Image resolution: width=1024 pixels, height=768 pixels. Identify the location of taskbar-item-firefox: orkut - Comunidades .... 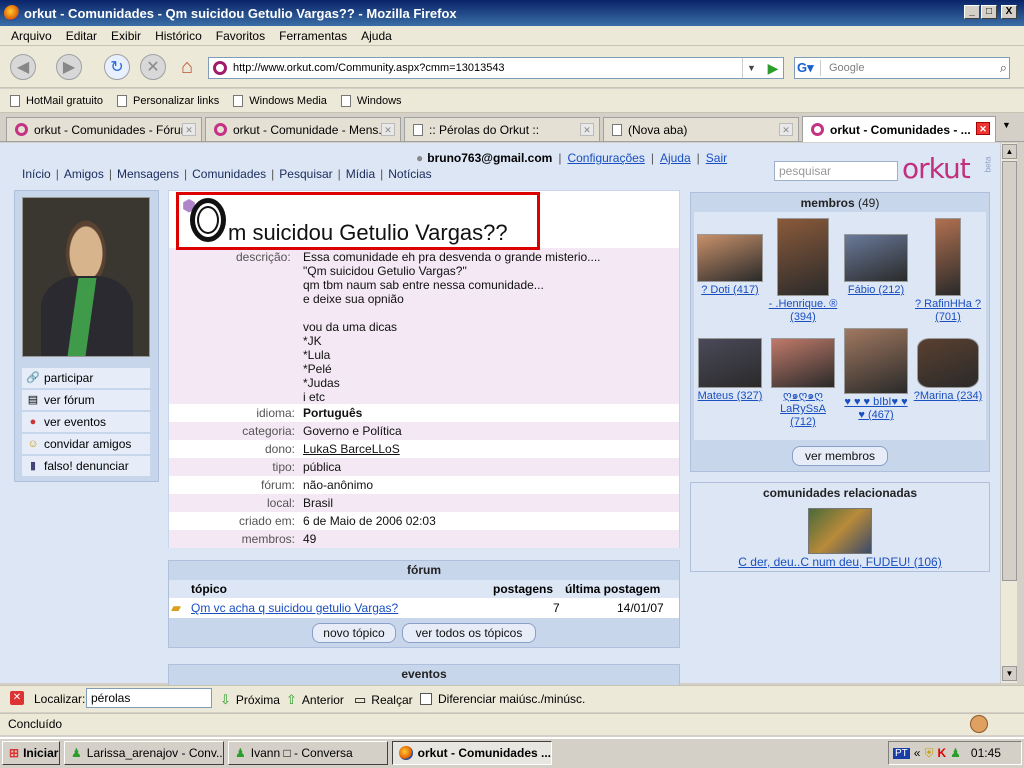
(472, 753).